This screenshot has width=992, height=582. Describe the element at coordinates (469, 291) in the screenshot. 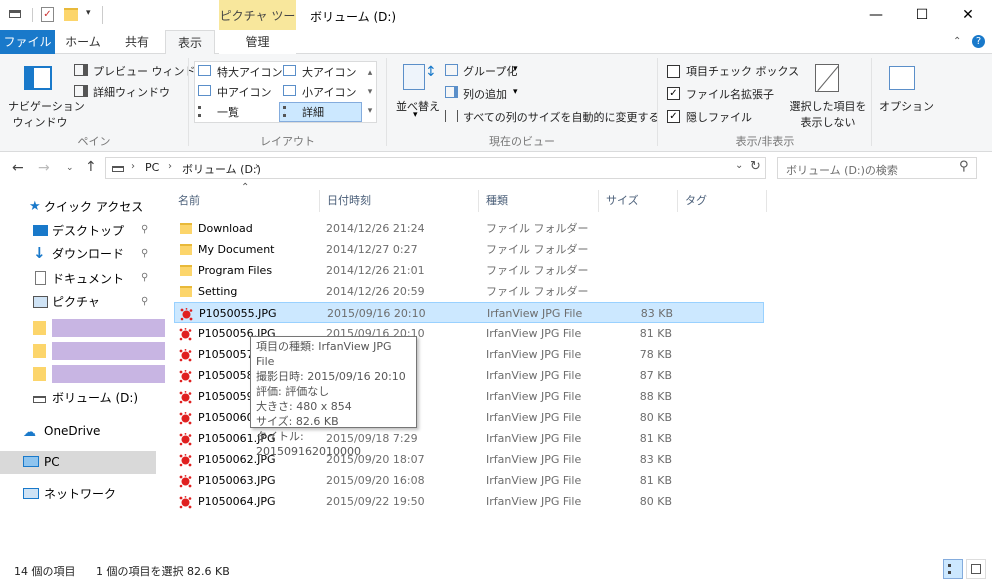

I see `file-row: Setting 2014/12/26 20:59 ファイル フォルダー` at that location.